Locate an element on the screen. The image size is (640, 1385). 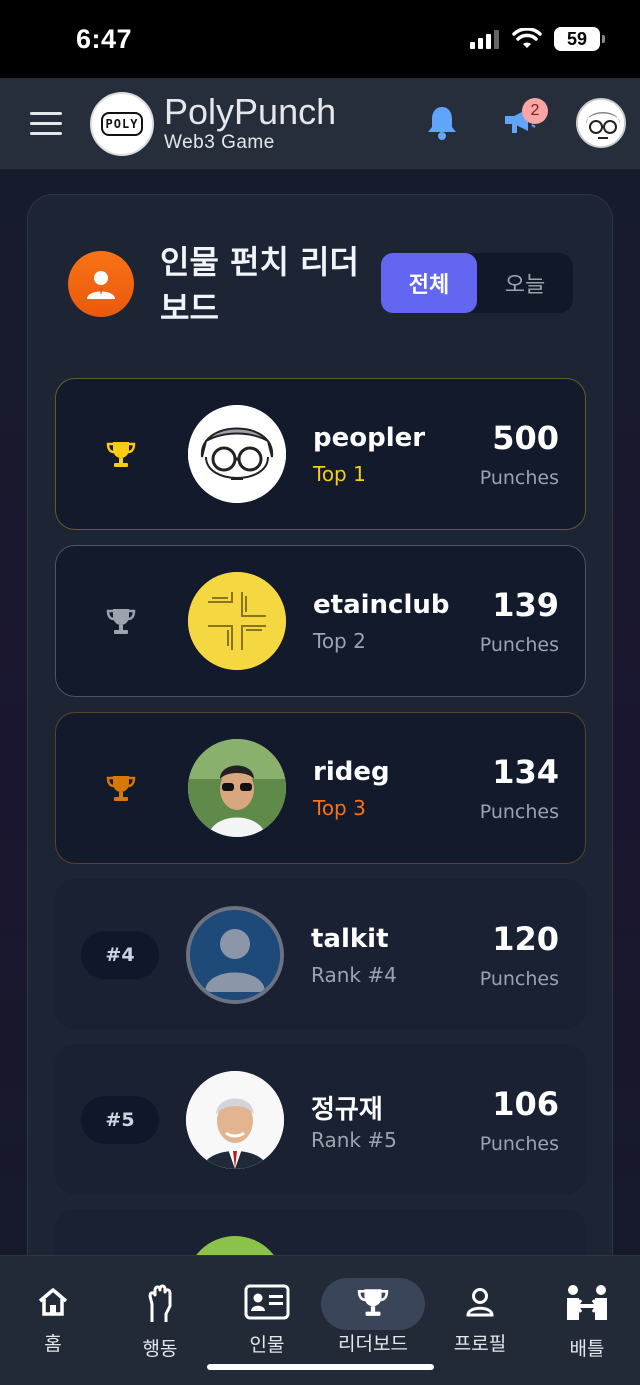
nav-label: 인물 is located at coordinates (267, 1345).